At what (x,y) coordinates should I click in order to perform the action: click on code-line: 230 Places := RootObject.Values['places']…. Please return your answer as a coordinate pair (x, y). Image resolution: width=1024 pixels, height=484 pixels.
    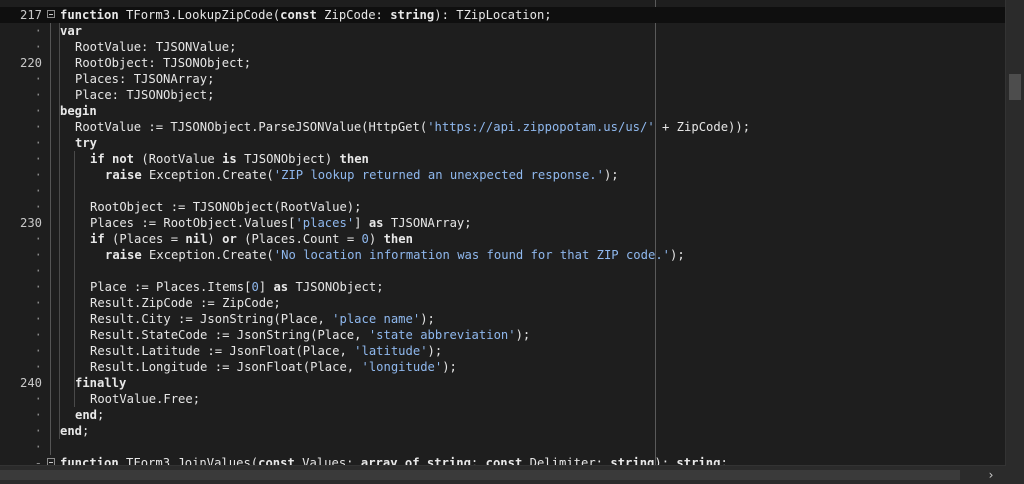
    Looking at the image, I should click on (503, 223).